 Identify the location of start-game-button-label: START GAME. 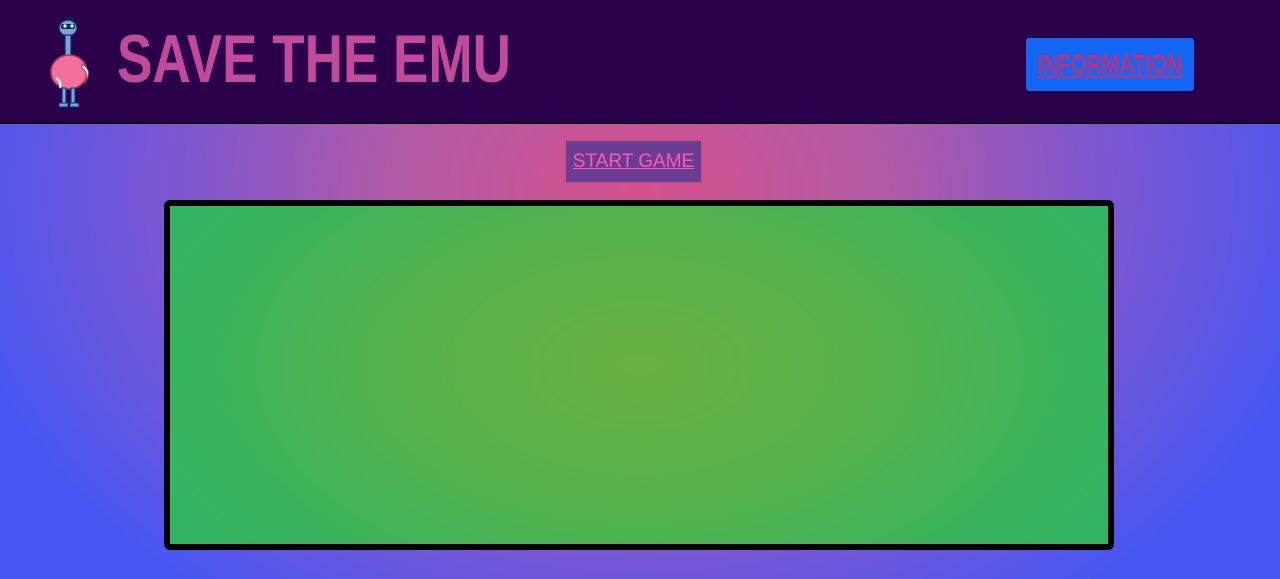
(633, 161).